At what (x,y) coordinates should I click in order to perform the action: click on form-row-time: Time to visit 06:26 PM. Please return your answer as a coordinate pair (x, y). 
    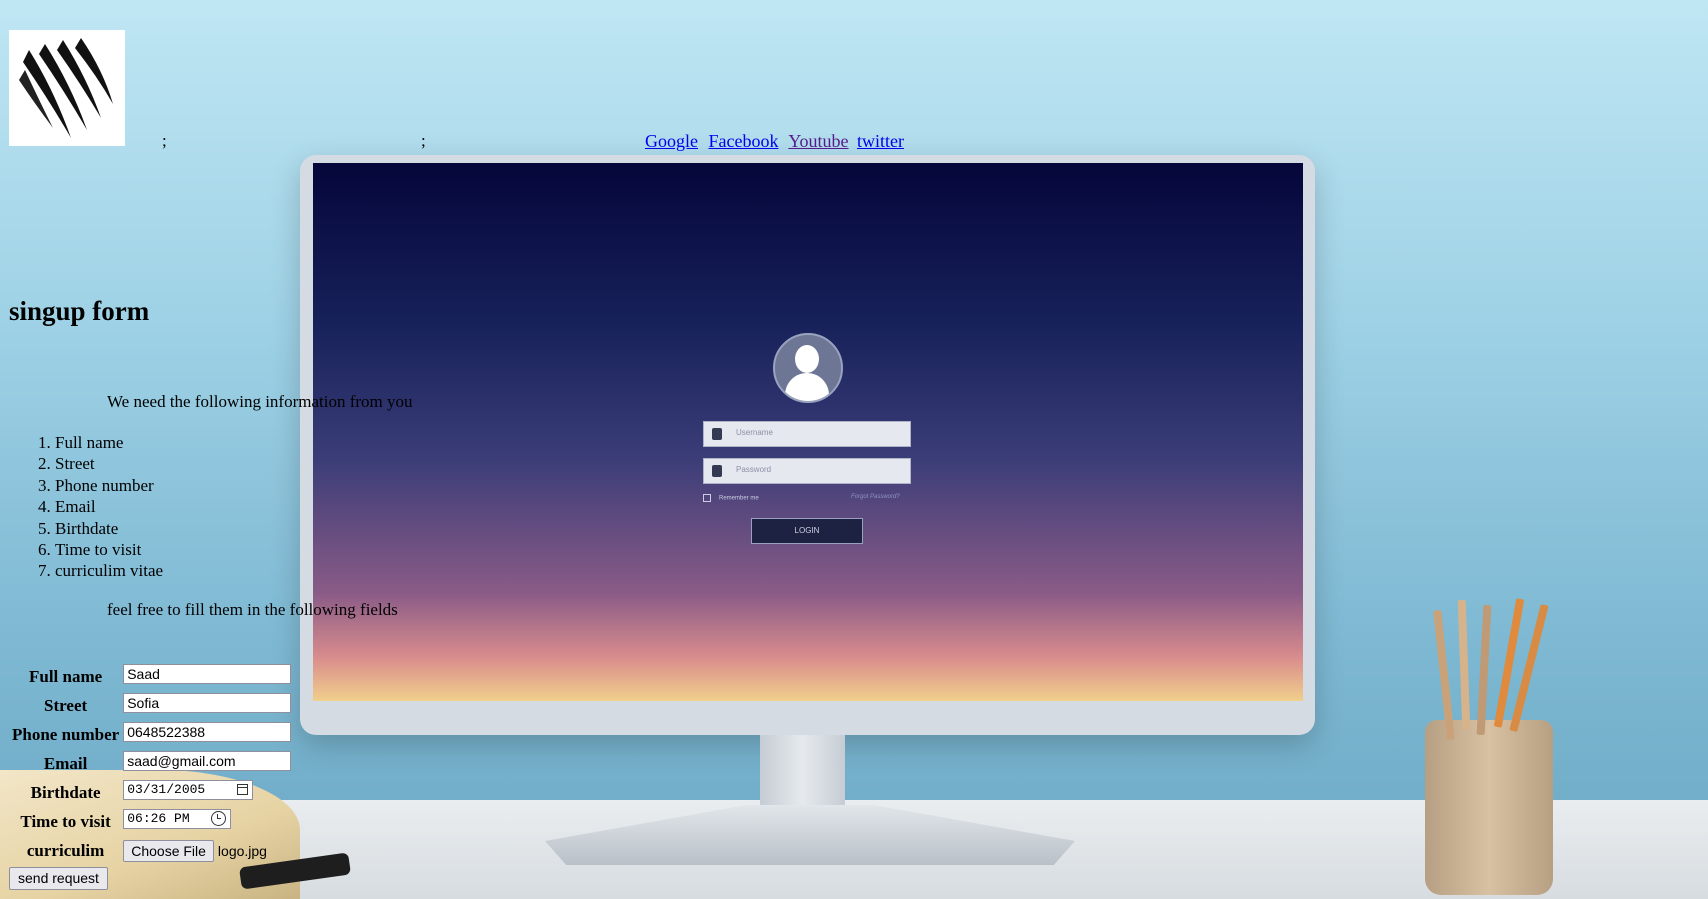
    Looking at the image, I should click on (151, 821).